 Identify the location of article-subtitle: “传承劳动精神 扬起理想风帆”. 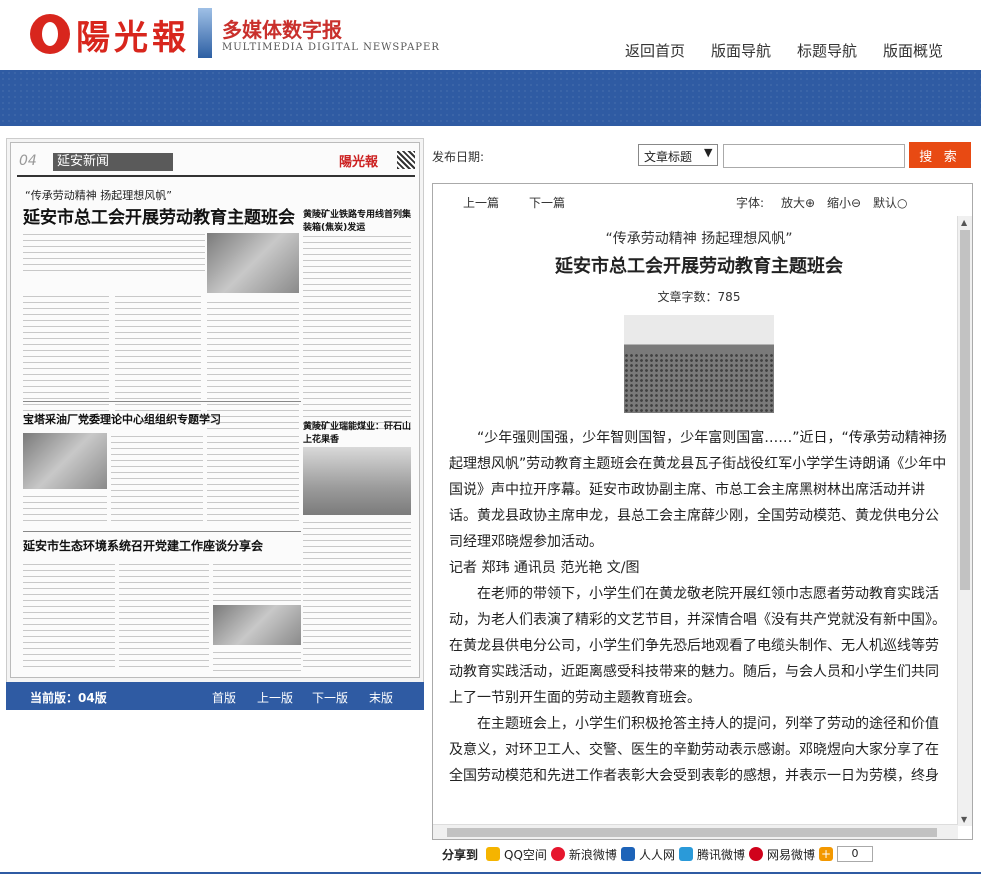
(699, 239).